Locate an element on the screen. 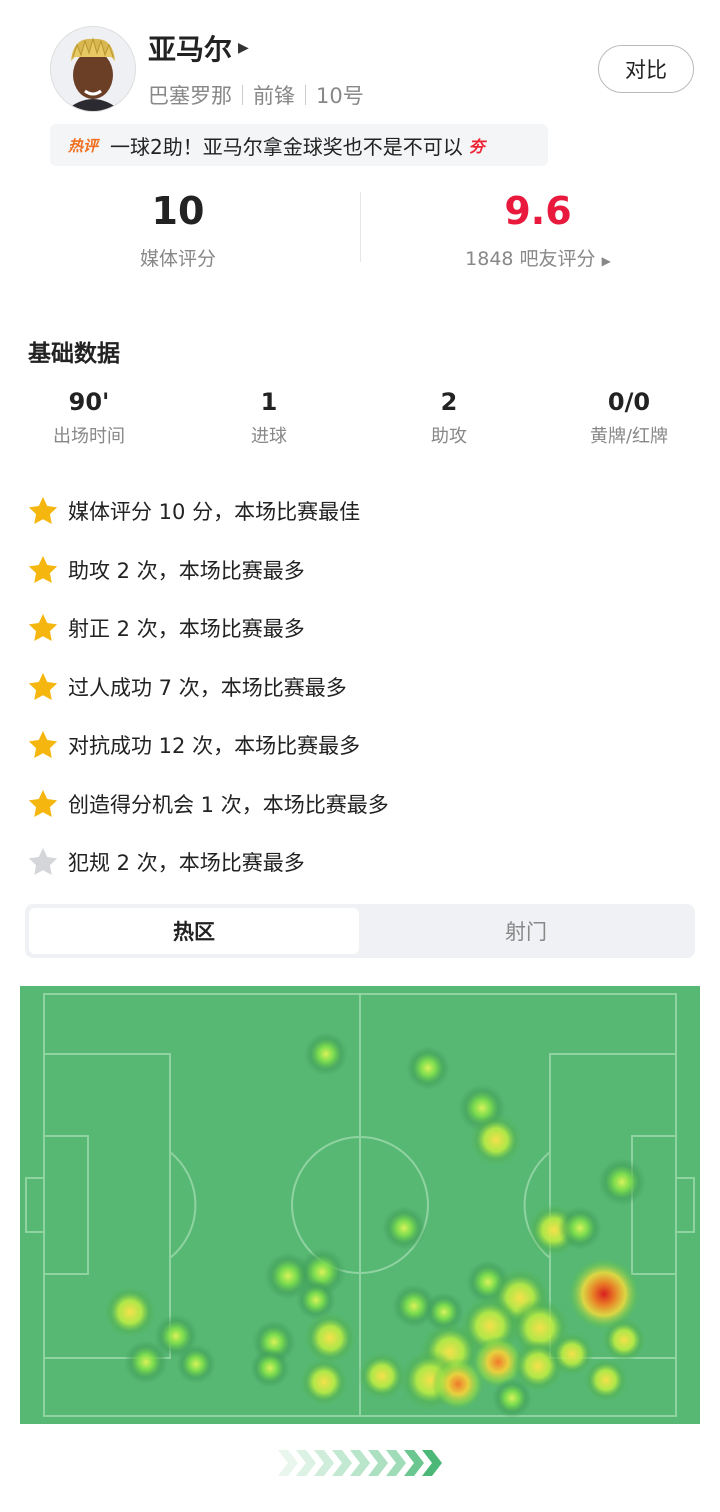  highlight-text: 射正 2 次，本场比赛最多 is located at coordinates (186, 629).